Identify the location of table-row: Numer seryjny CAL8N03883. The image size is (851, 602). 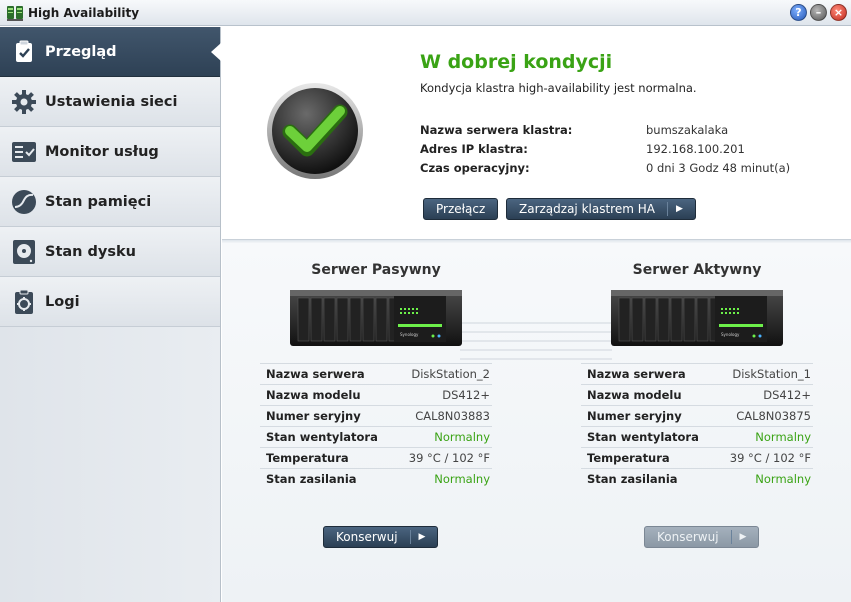
(376, 415).